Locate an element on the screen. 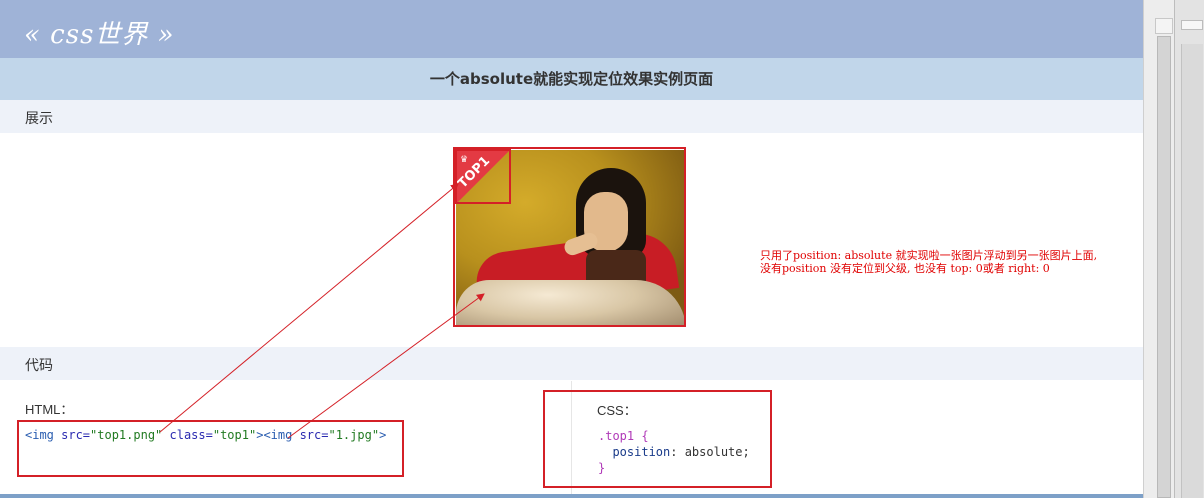 The image size is (1204, 498). side-pane is located at coordinates (1189, 249).